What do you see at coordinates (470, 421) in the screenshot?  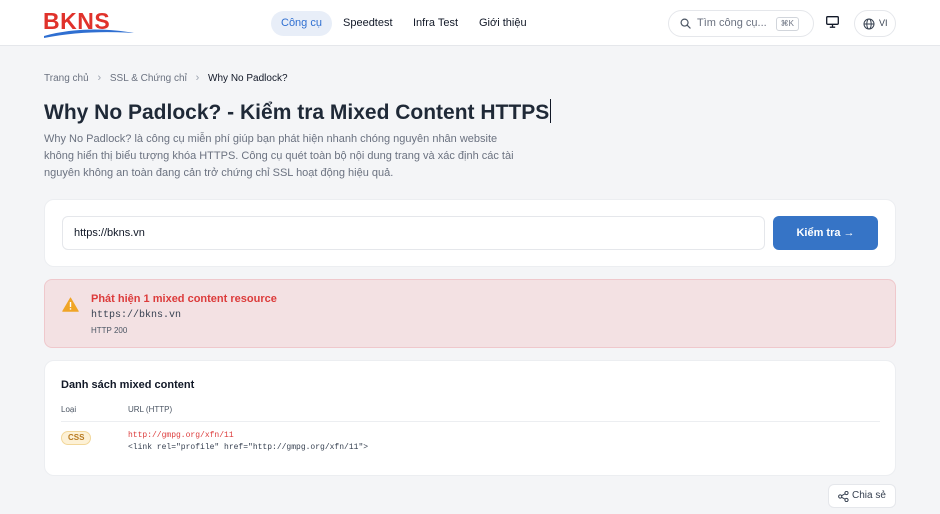 I see `table-divider` at bounding box center [470, 421].